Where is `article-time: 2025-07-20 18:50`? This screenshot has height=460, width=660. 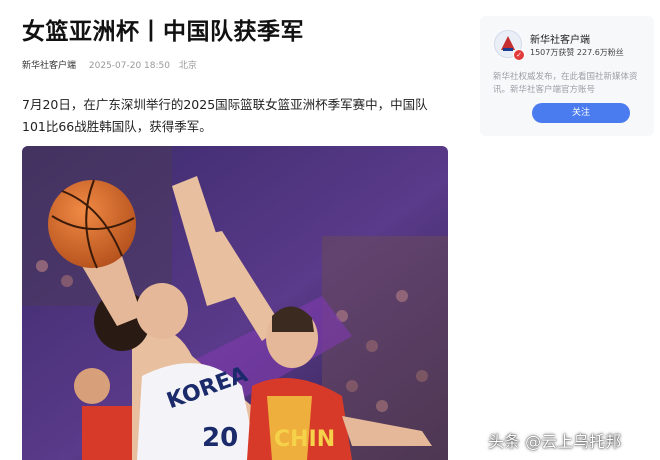
article-time: 2025-07-20 18:50 is located at coordinates (129, 66).